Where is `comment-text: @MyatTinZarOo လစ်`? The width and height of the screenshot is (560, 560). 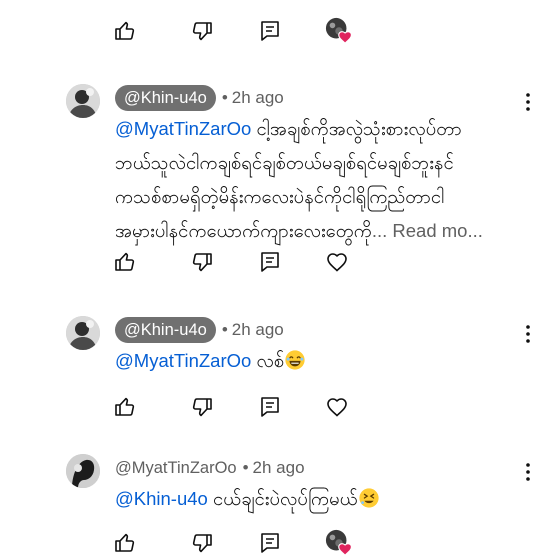
comment-text: @MyatTinZarOo လစ် is located at coordinates (322, 361).